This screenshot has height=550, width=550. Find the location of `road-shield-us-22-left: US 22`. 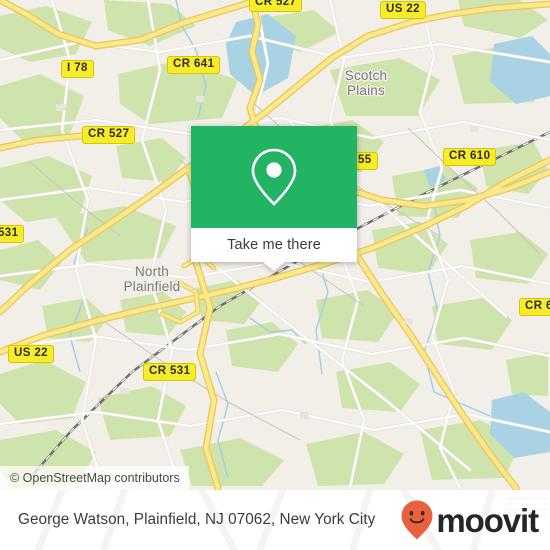

road-shield-us-22-left: US 22 is located at coordinates (31, 354).